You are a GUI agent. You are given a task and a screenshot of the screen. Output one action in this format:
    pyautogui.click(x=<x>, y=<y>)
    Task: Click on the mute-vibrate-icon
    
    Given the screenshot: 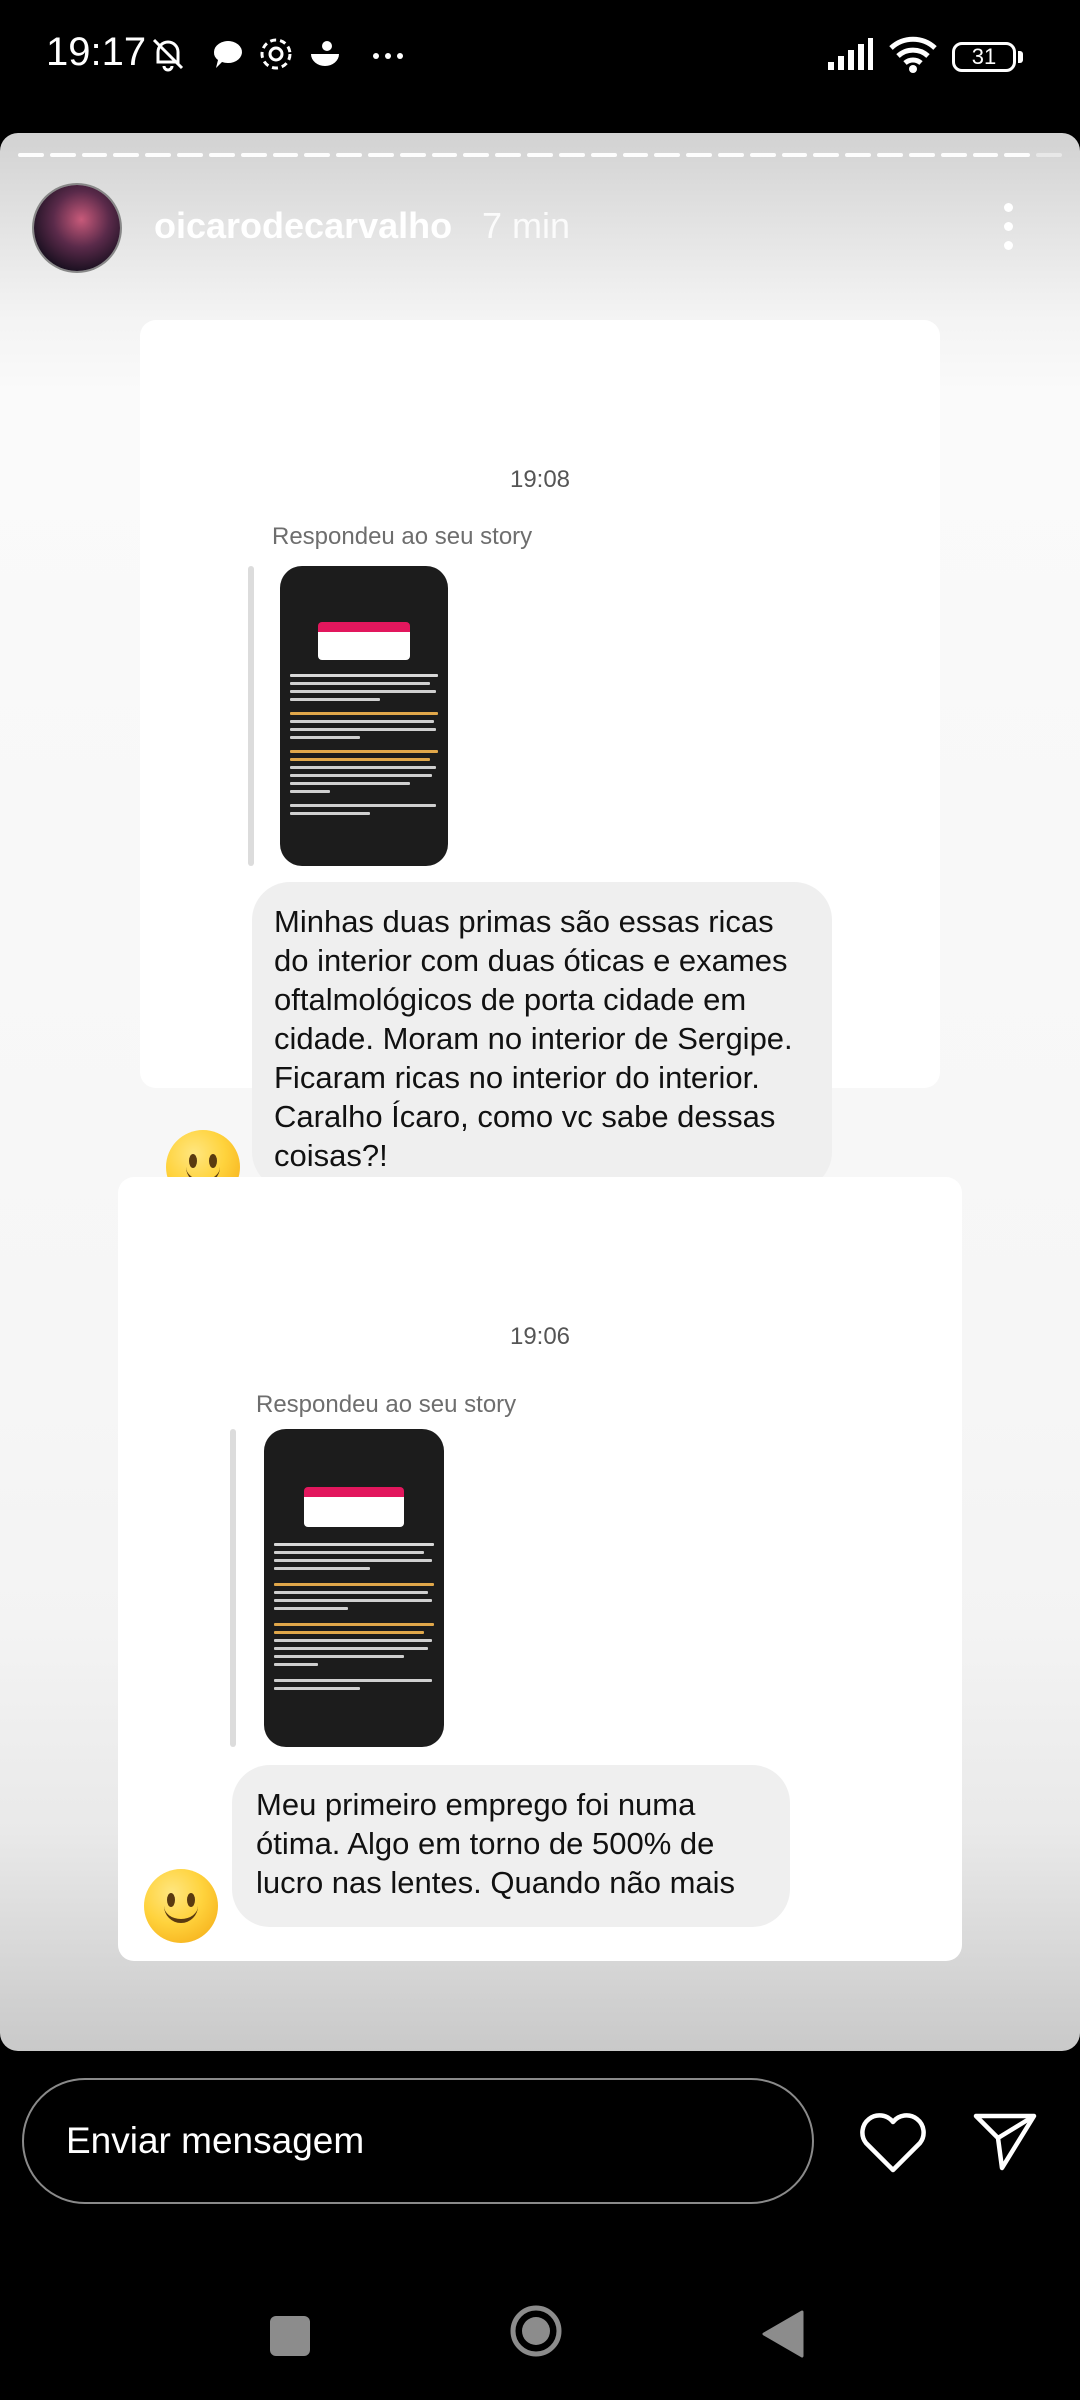 What is the action you would take?
    pyautogui.click(x=168, y=55)
    